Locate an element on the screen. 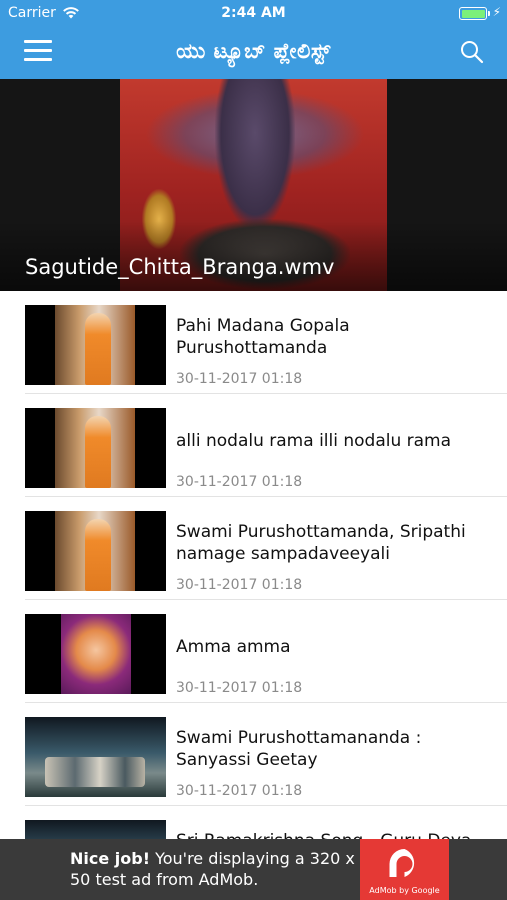 This screenshot has width=507, height=900. search-icon is located at coordinates (472, 52).